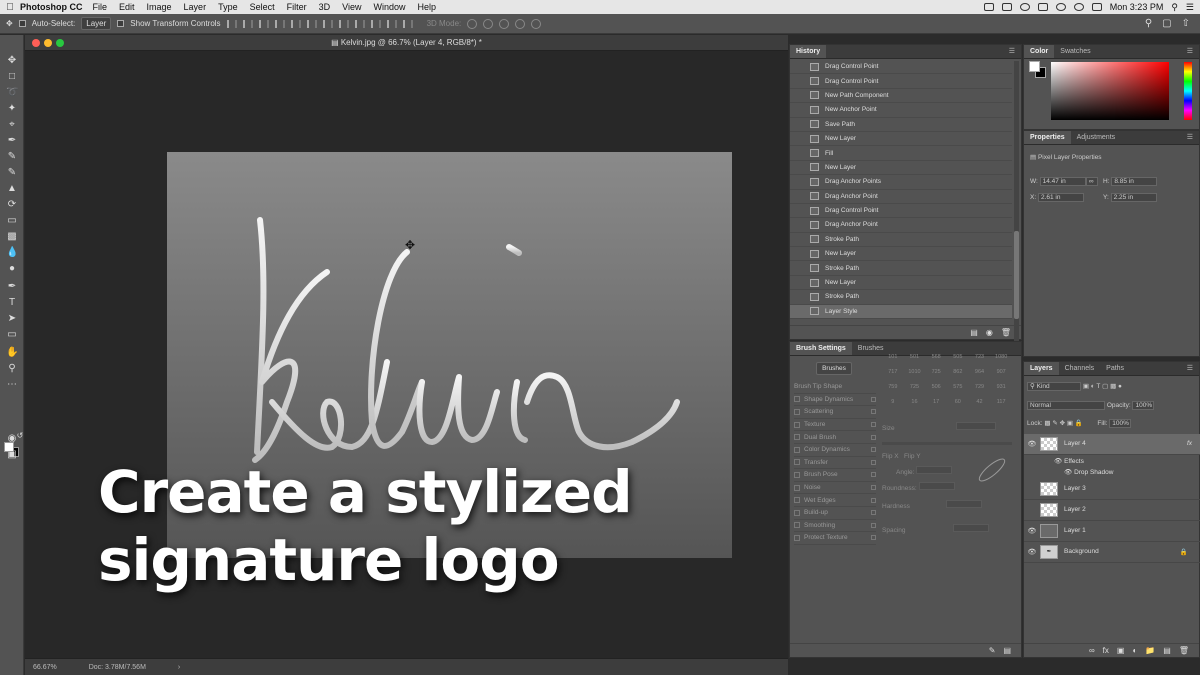 The height and width of the screenshot is (675, 1200). What do you see at coordinates (835, 538) in the screenshot?
I see `brush-option: Protect Texture` at bounding box center [835, 538].